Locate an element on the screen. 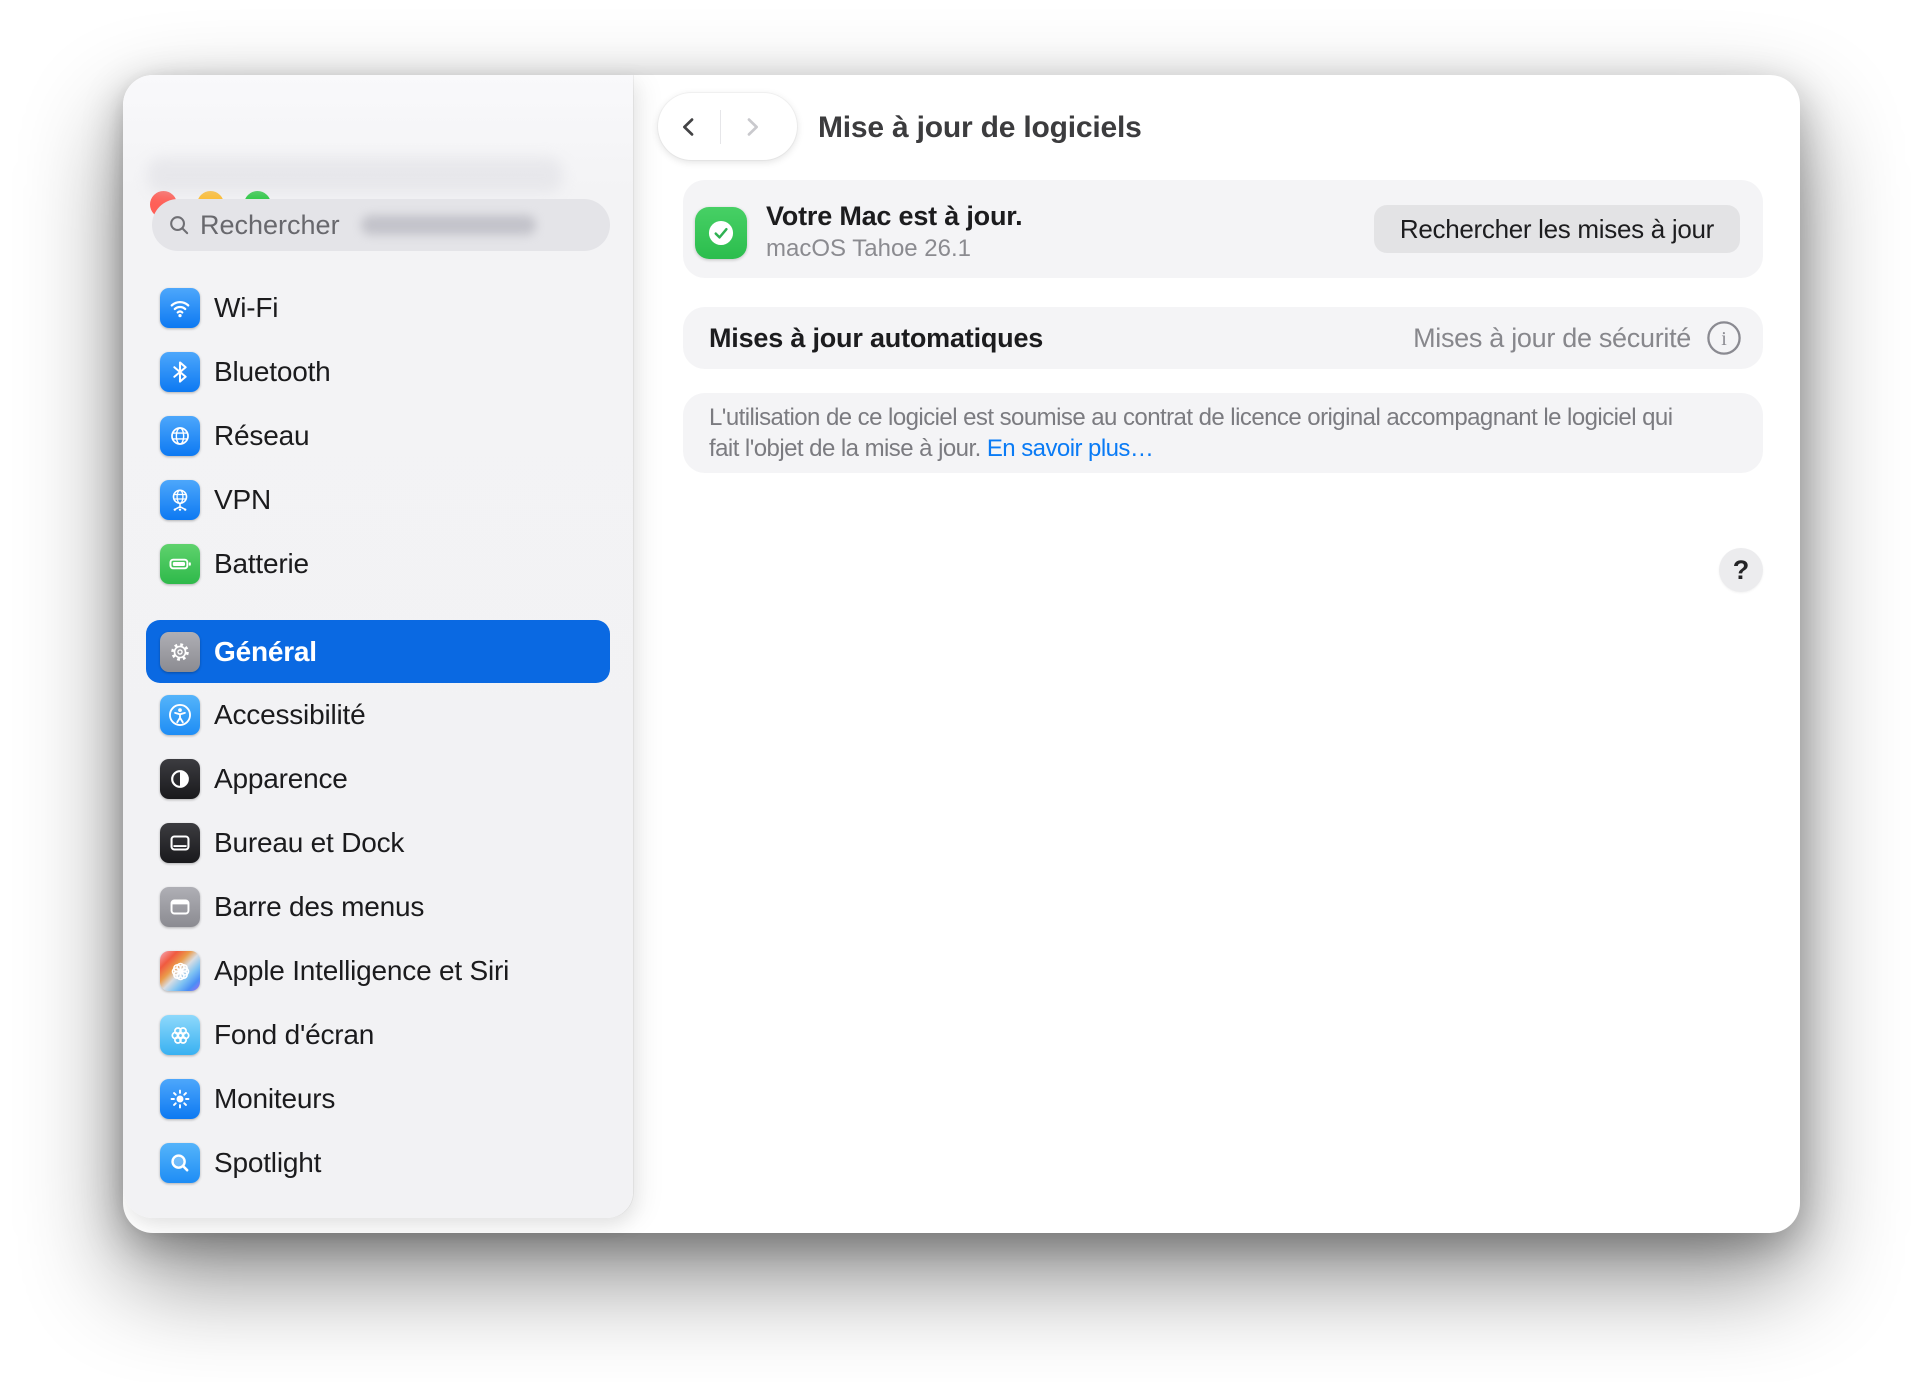 The image size is (1914, 1382). sidebar-item-menu-bar: Barre des menus is located at coordinates (378, 907).